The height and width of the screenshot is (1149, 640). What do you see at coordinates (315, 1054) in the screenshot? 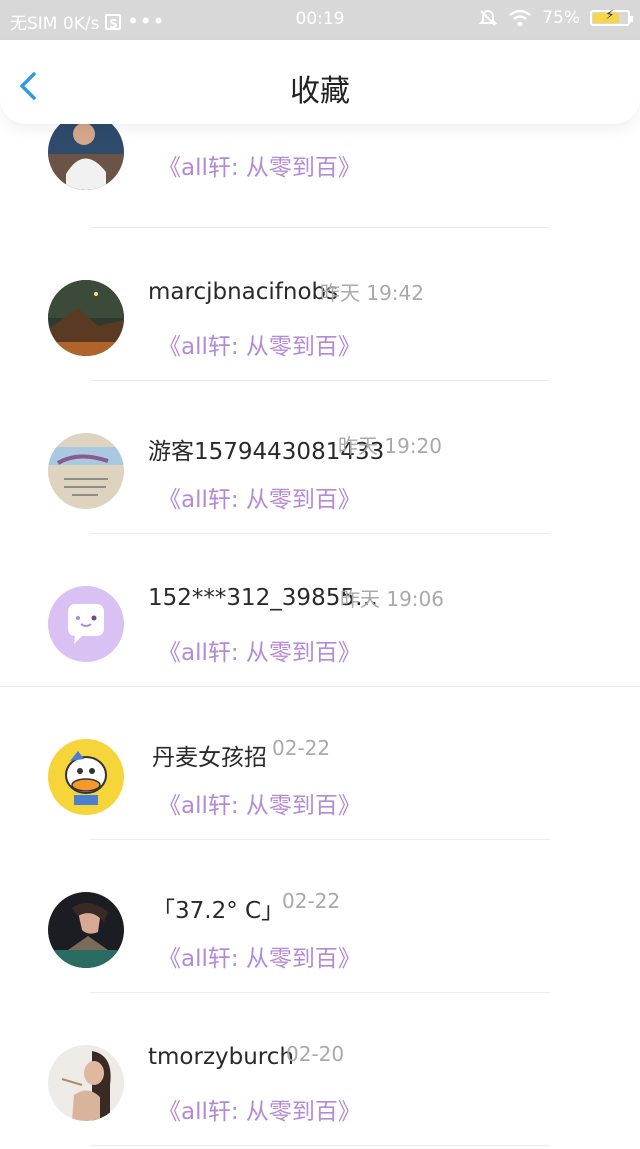
I see `timestamp: 02-20` at bounding box center [315, 1054].